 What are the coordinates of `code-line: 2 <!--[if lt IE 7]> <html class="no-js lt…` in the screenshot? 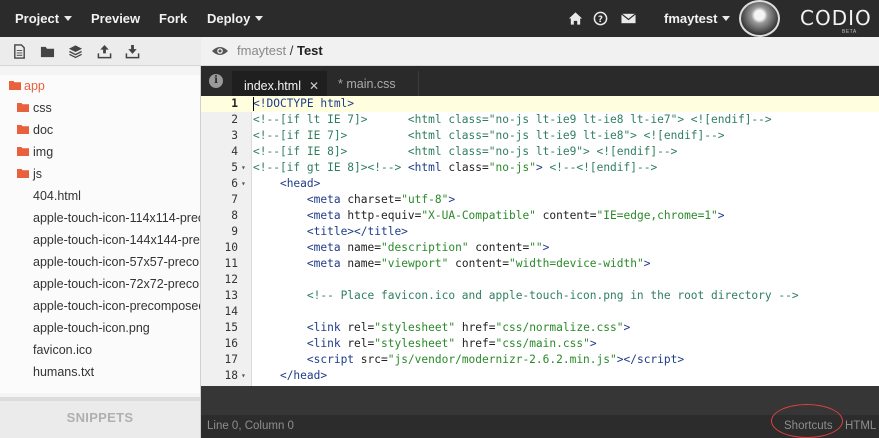 It's located at (540, 120).